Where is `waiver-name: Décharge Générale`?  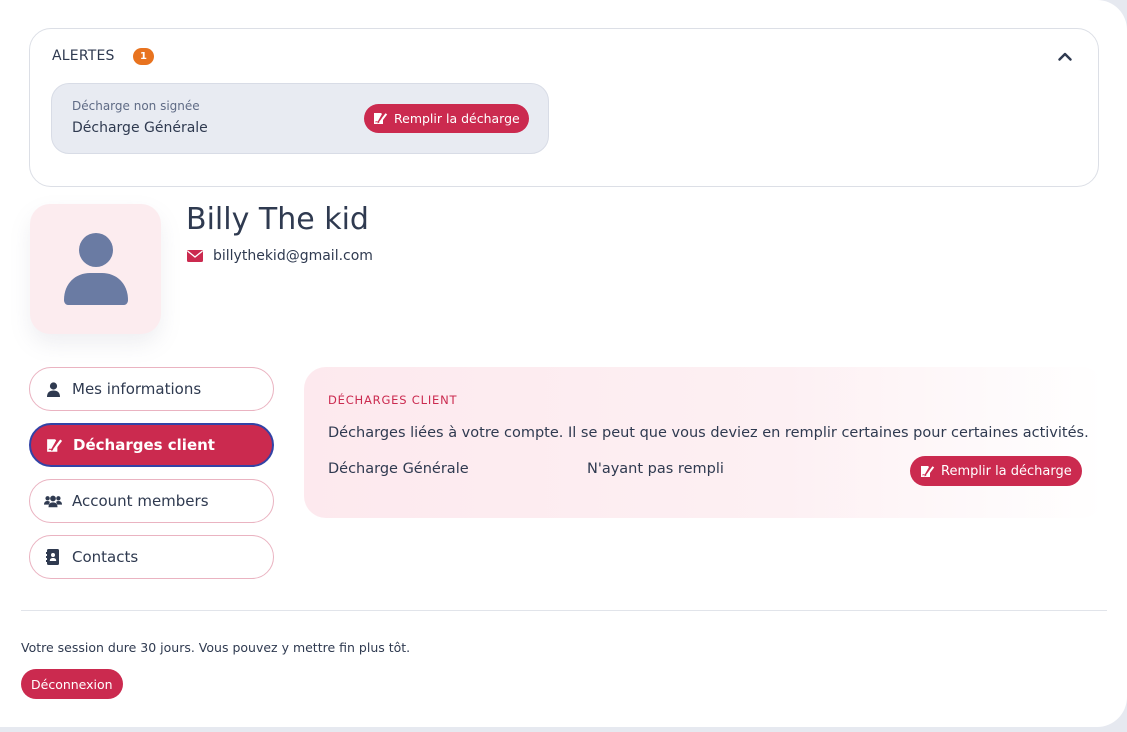
waiver-name: Décharge Générale is located at coordinates (398, 469).